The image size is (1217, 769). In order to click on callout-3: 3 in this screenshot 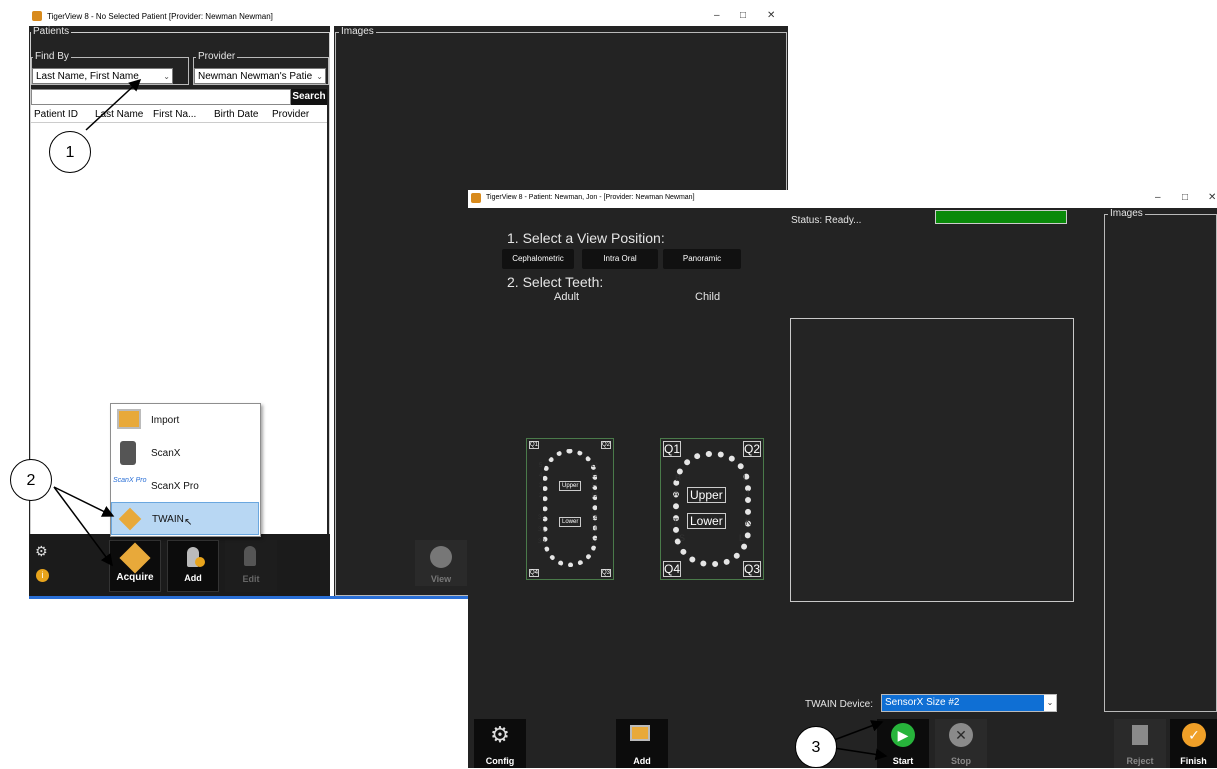, I will do `click(816, 747)`.